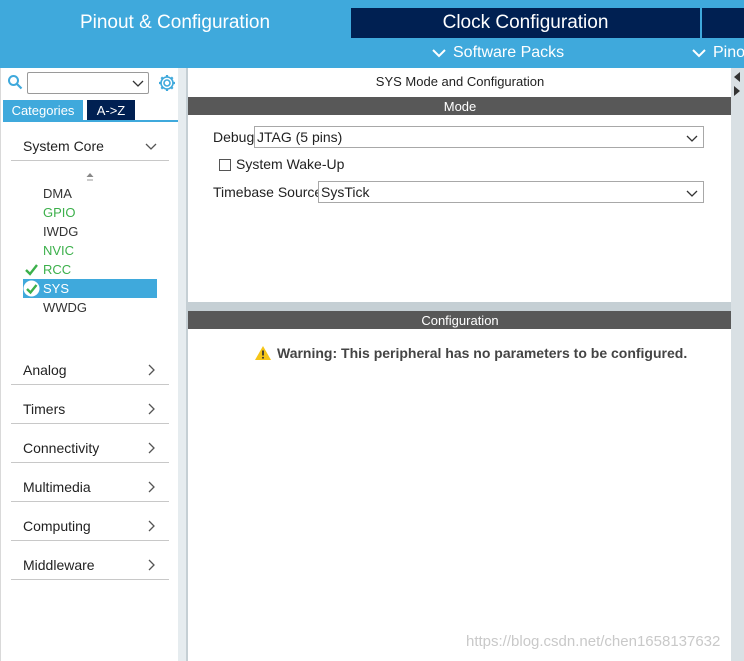  Describe the element at coordinates (90, 269) in the screenshot. I see `peripheral-rcc: RCC` at that location.